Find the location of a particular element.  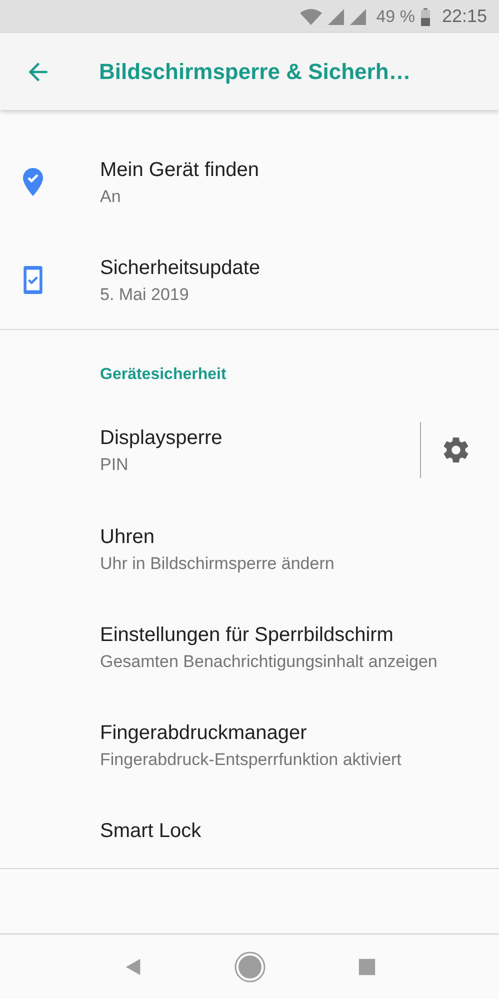

settings-icon is located at coordinates (456, 450).